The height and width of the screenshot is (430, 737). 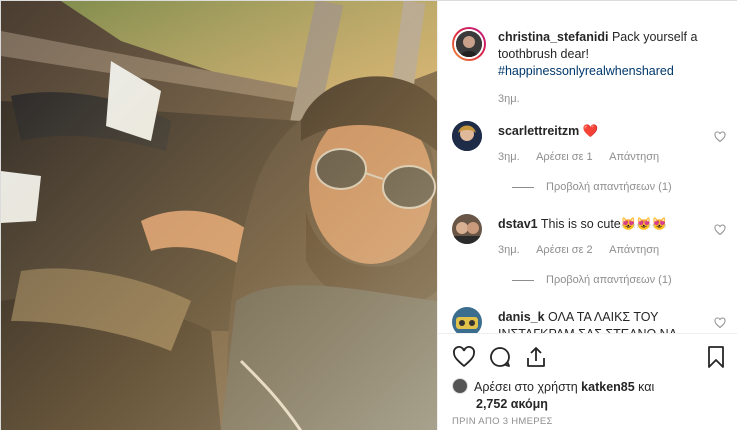 I want to click on like-heart-icon, so click(x=464, y=357).